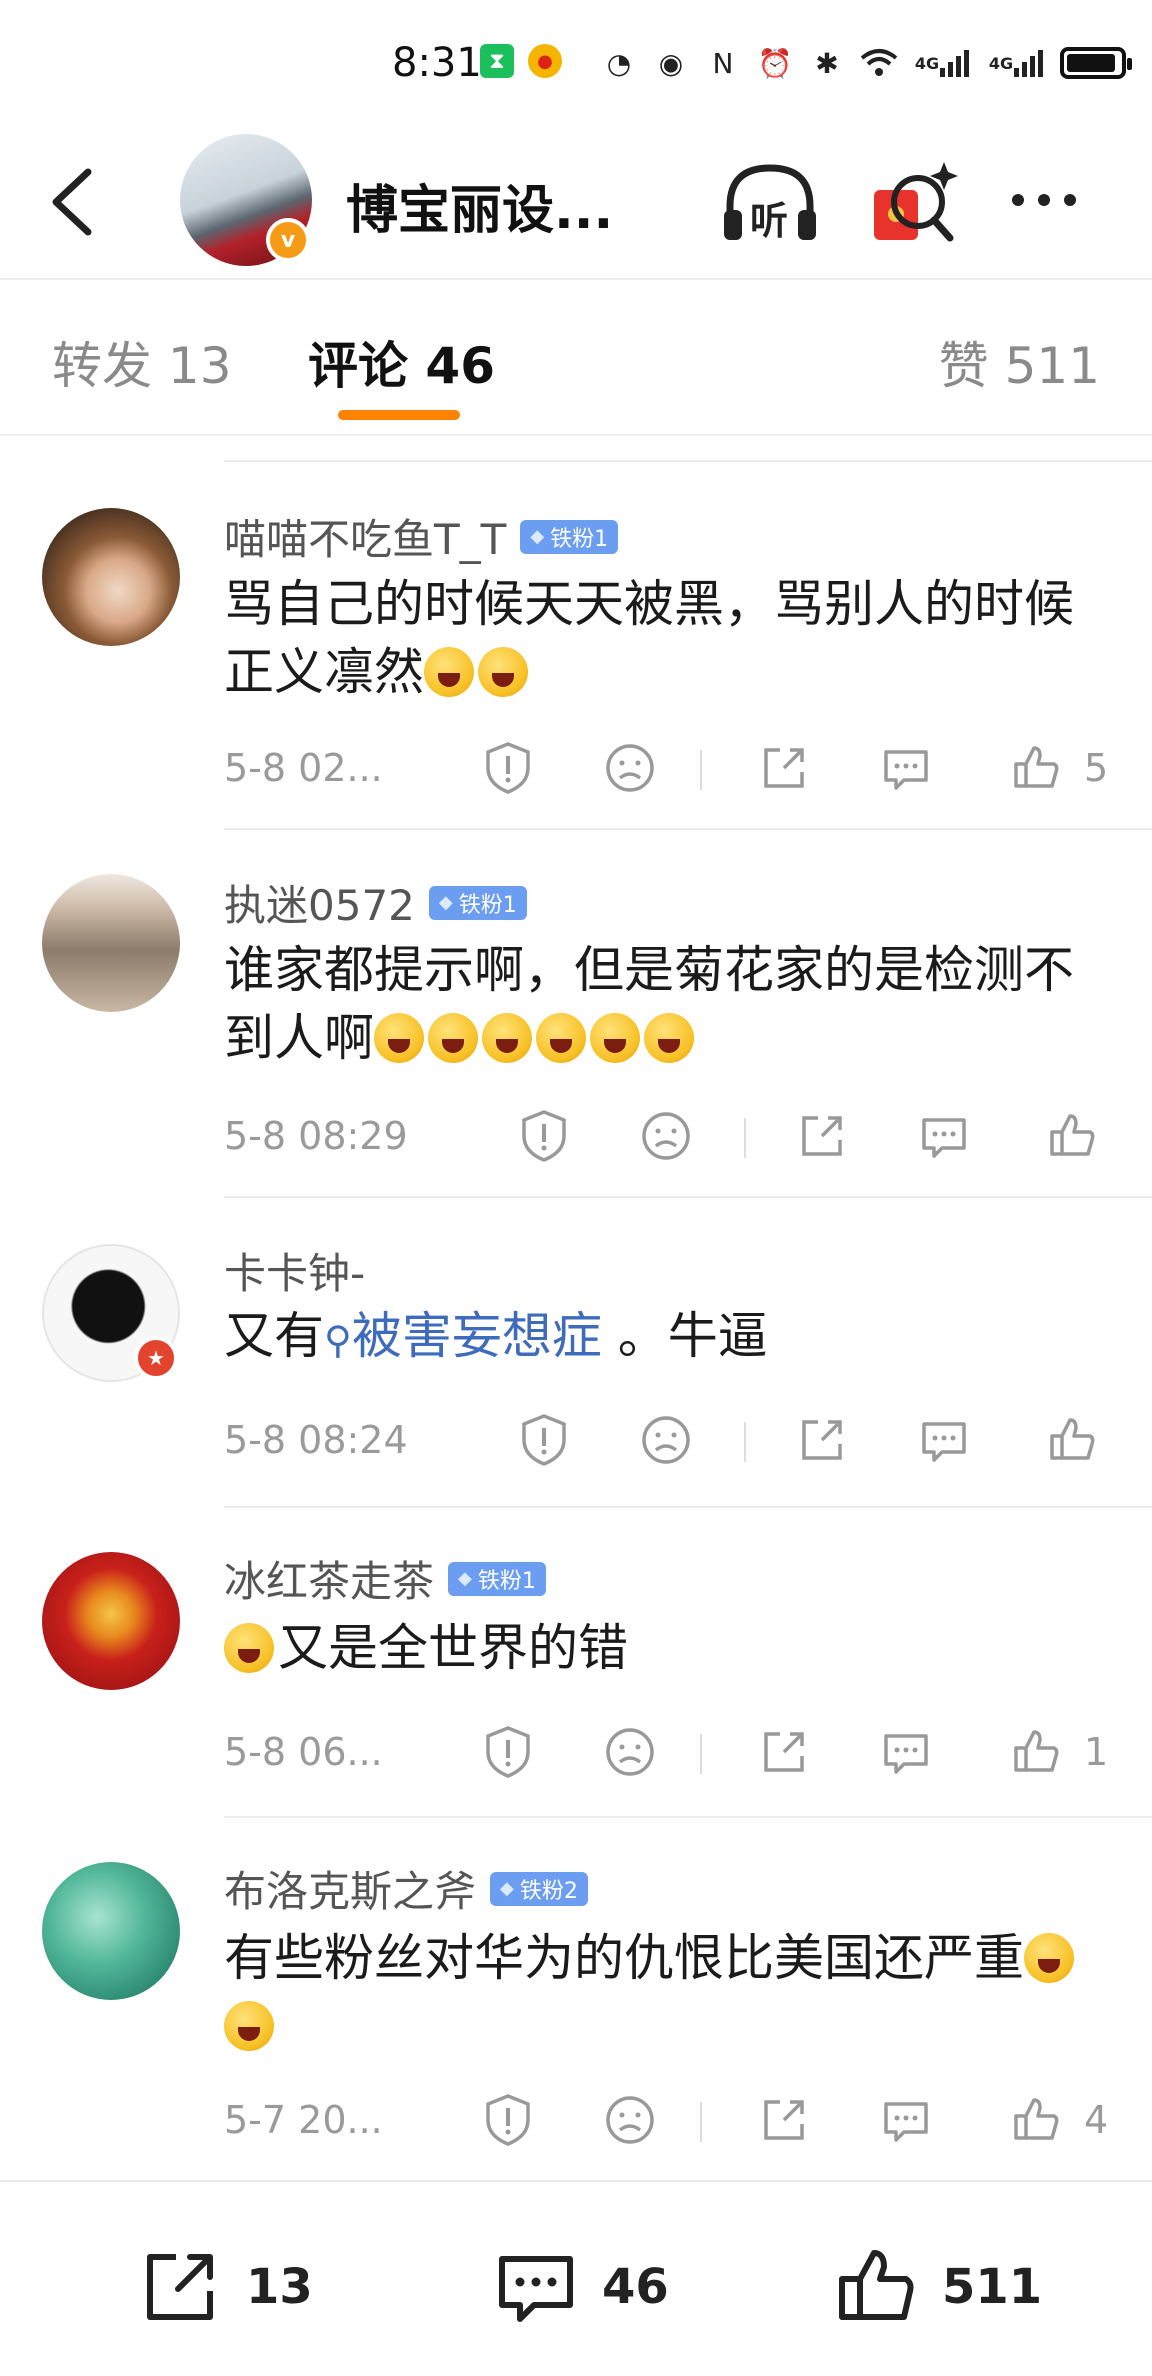 This screenshot has width=1152, height=2376. I want to click on wifi-icon, so click(879, 63).